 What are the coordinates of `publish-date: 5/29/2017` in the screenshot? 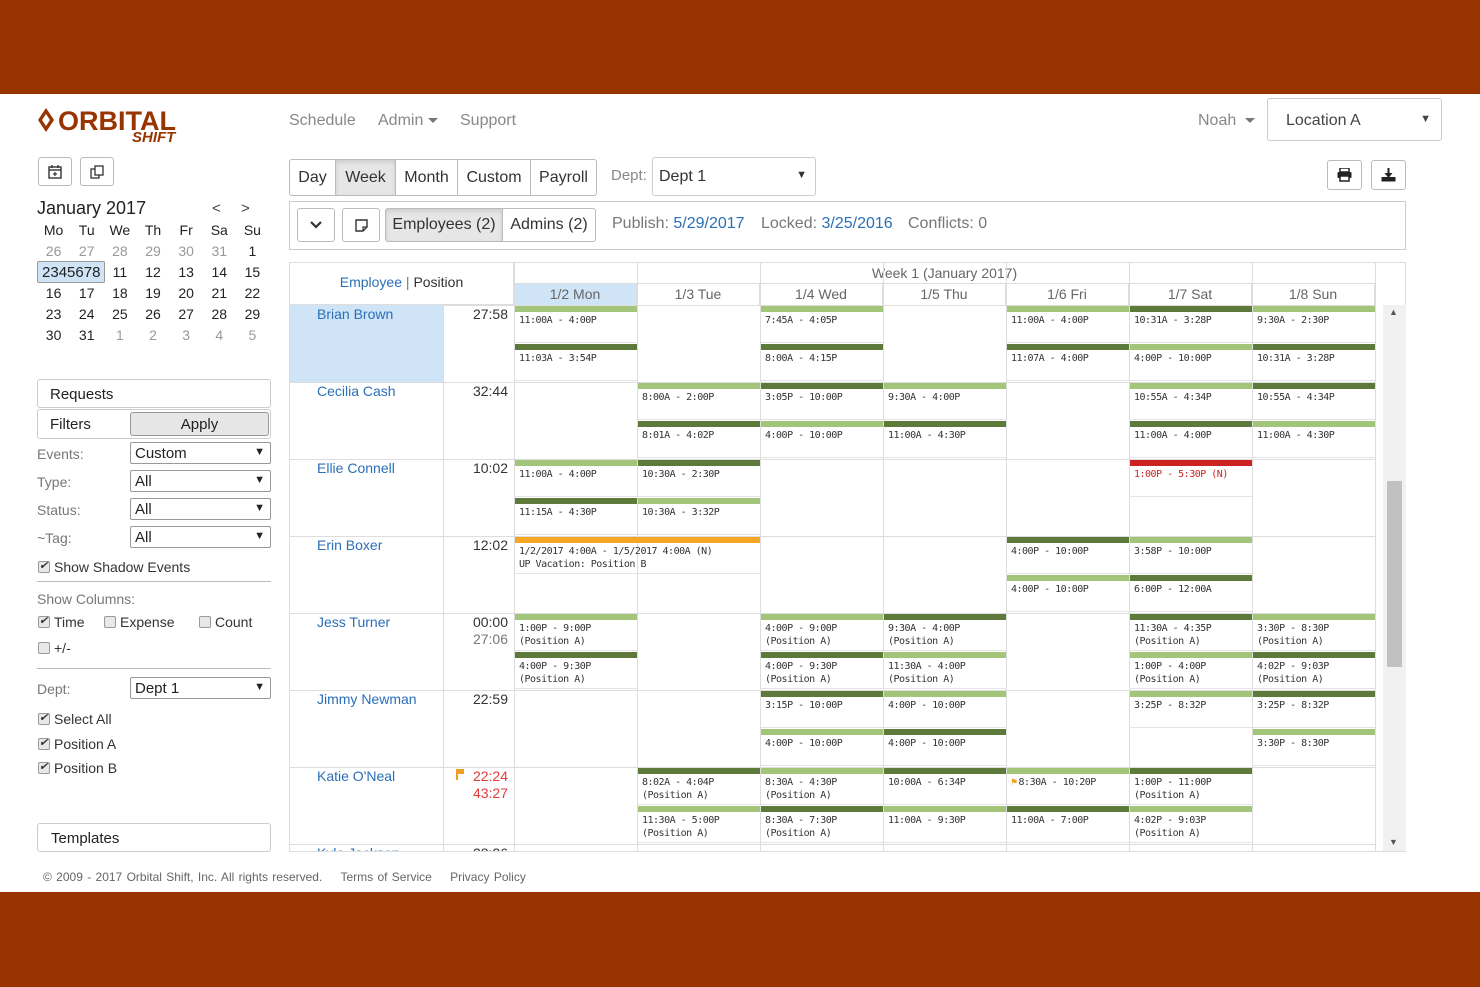 It's located at (708, 223).